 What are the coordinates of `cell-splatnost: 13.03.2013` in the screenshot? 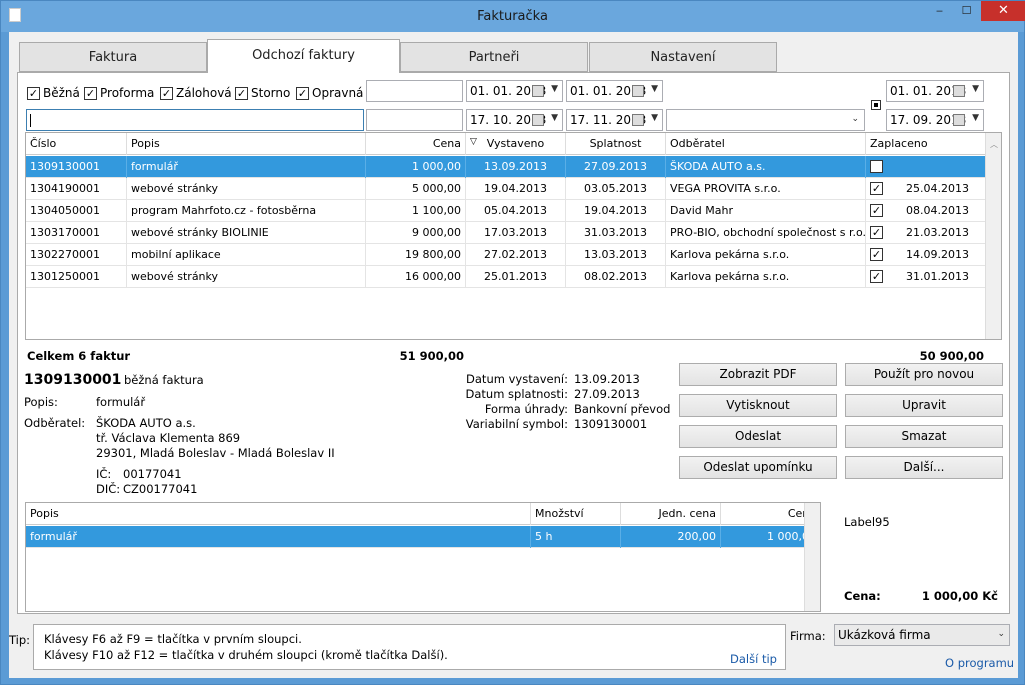 It's located at (616, 255).